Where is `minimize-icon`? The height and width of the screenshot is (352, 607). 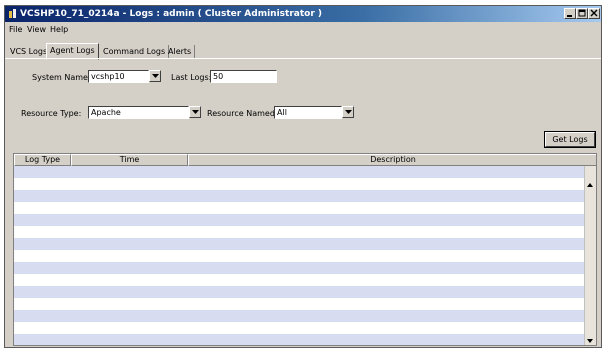 minimize-icon is located at coordinates (569, 16).